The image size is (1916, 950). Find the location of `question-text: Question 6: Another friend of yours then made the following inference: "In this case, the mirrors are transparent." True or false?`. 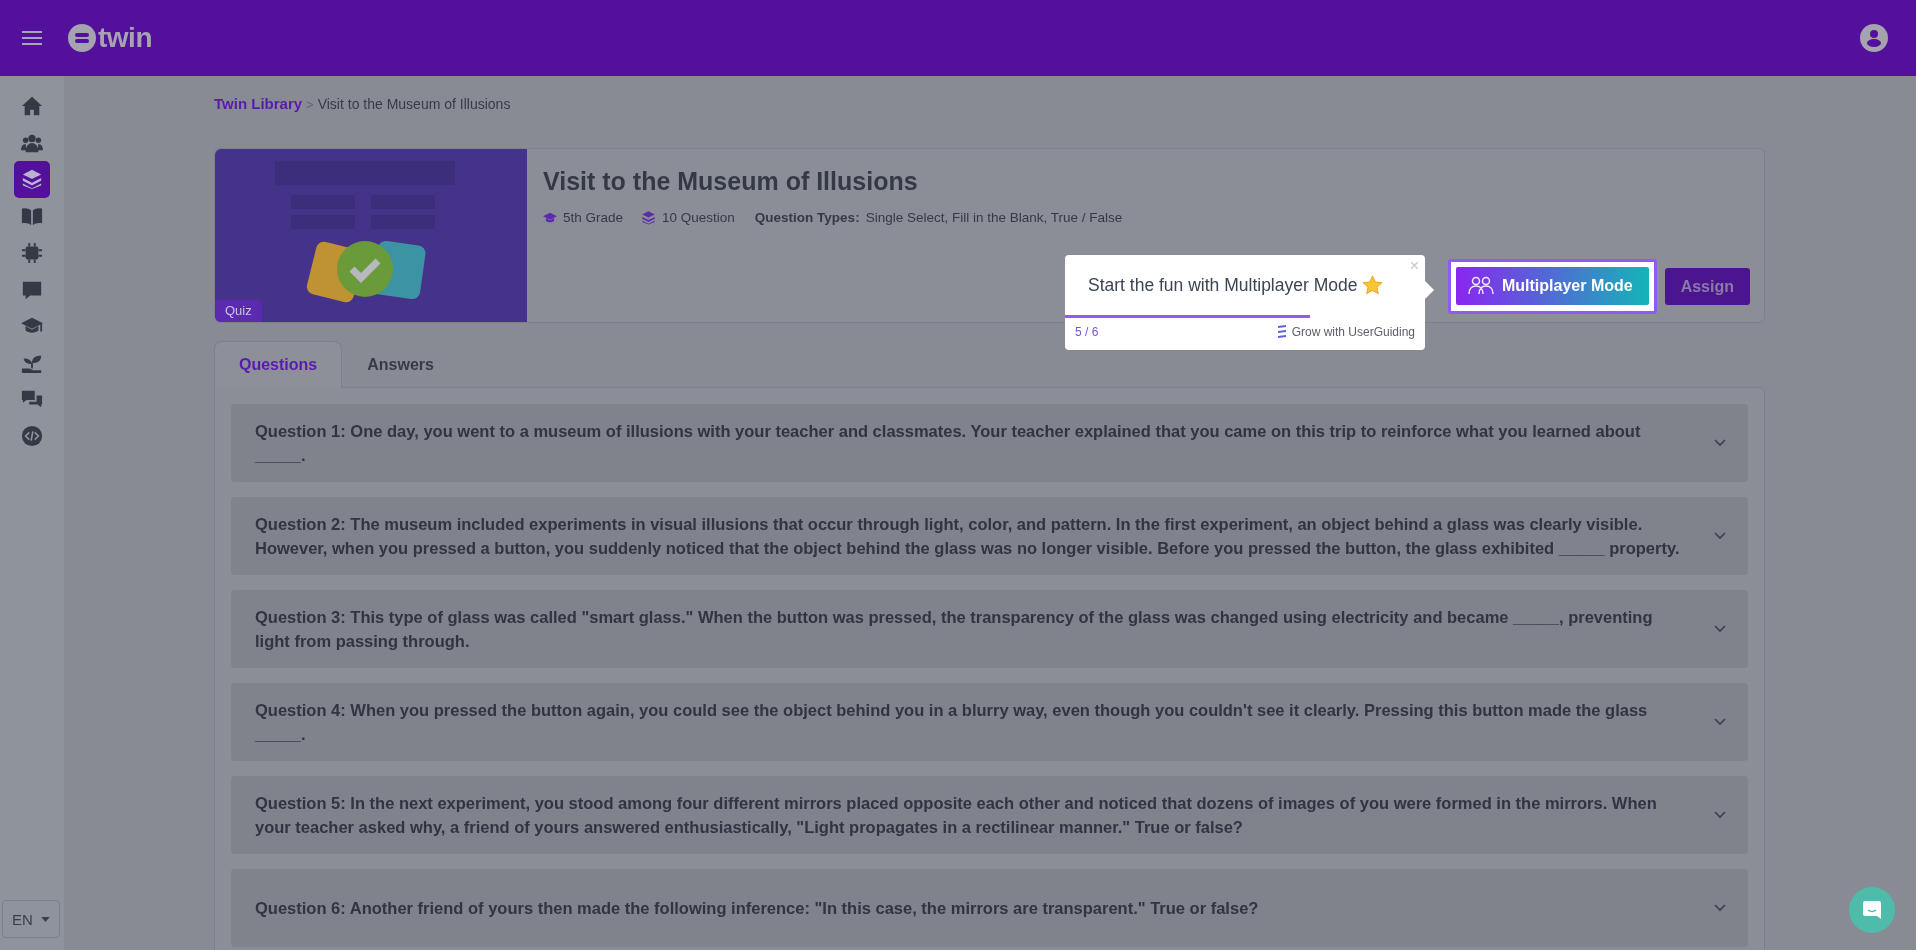

question-text: Question 6: Another friend of yours then made the following inference: "In this case, the mirrors are transparent." True or false? is located at coordinates (757, 908).